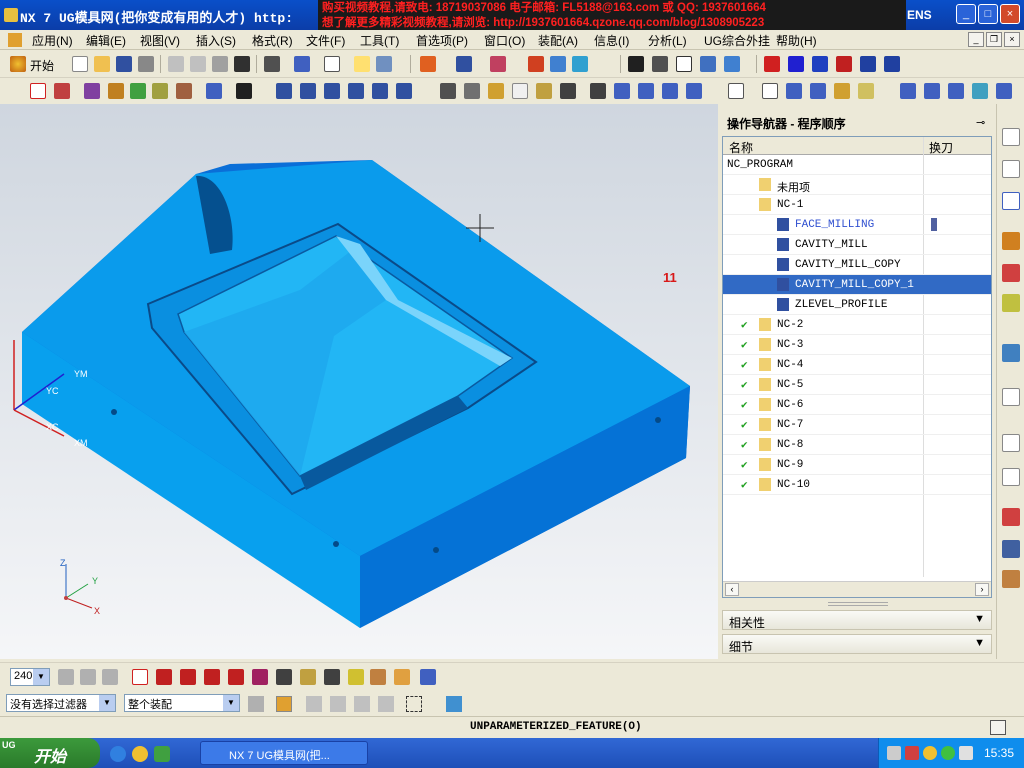 The width and height of the screenshot is (1024, 768). What do you see at coordinates (732, 589) in the screenshot?
I see `scroll-left-button: ‹` at bounding box center [732, 589].